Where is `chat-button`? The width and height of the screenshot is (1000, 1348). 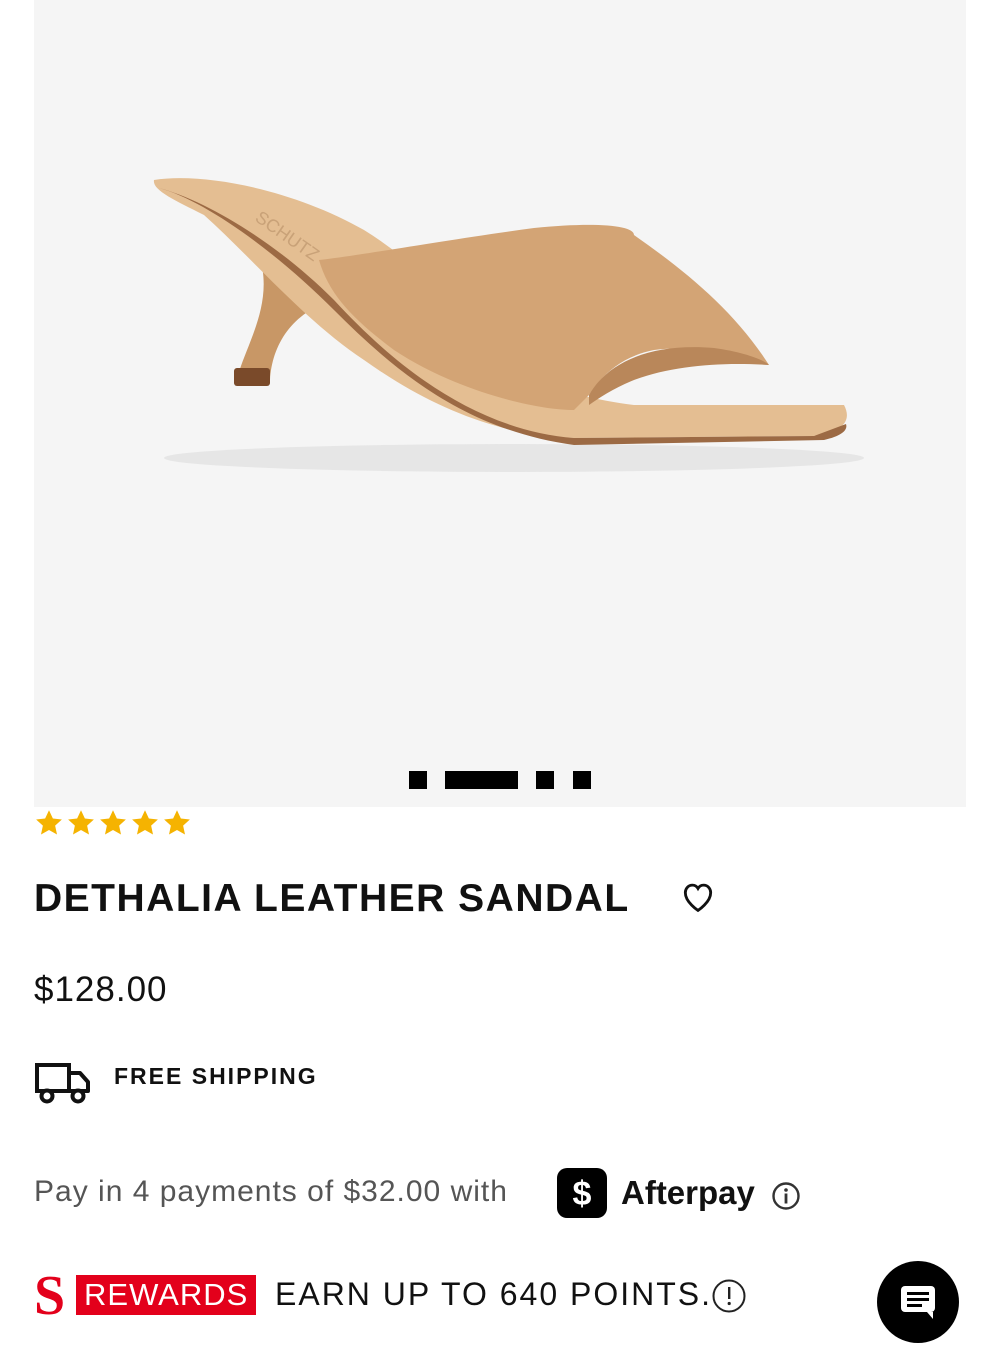
chat-button is located at coordinates (918, 1302).